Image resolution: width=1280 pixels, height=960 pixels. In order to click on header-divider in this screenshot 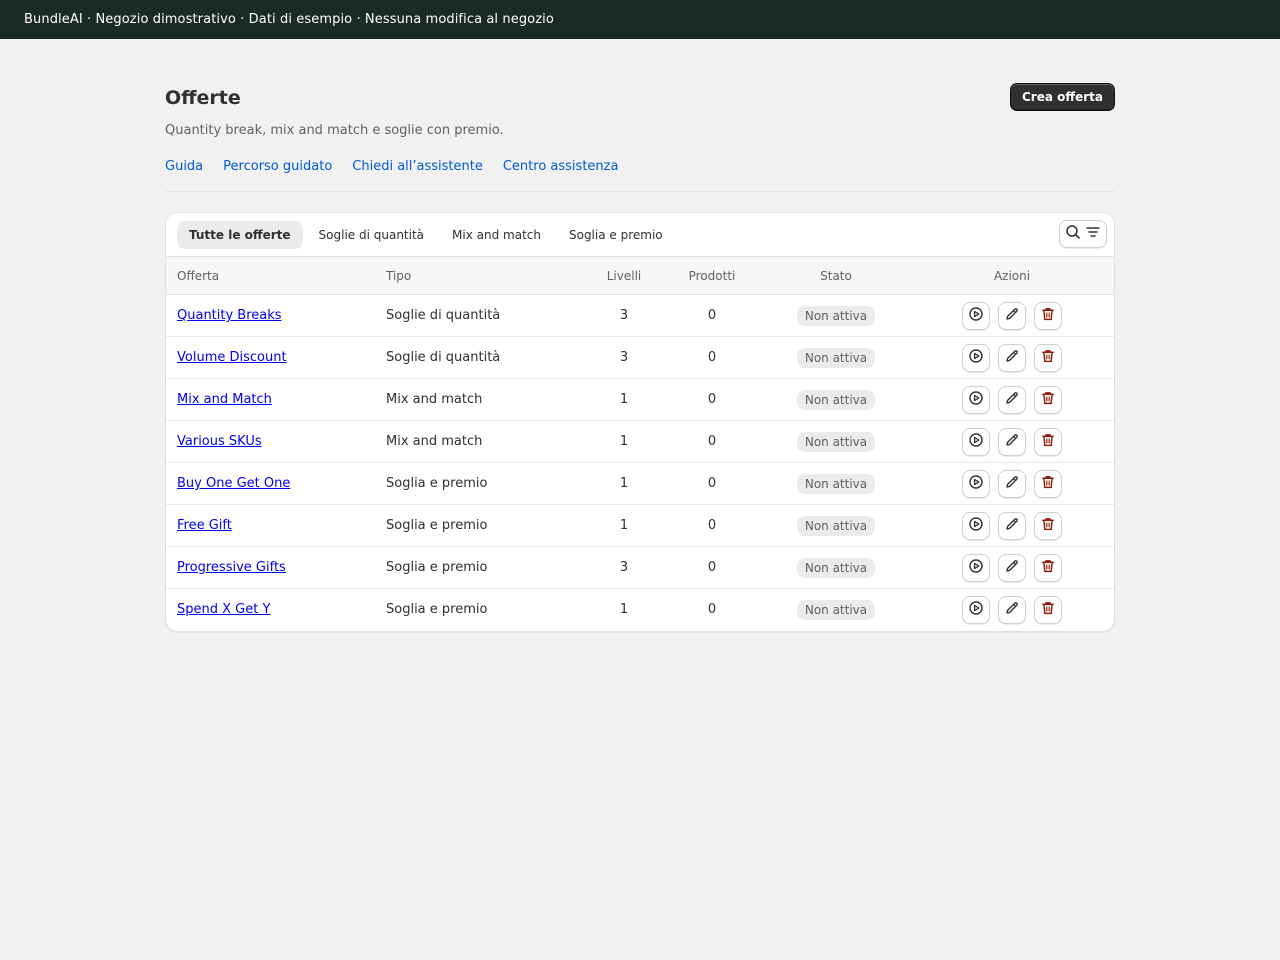, I will do `click(640, 191)`.